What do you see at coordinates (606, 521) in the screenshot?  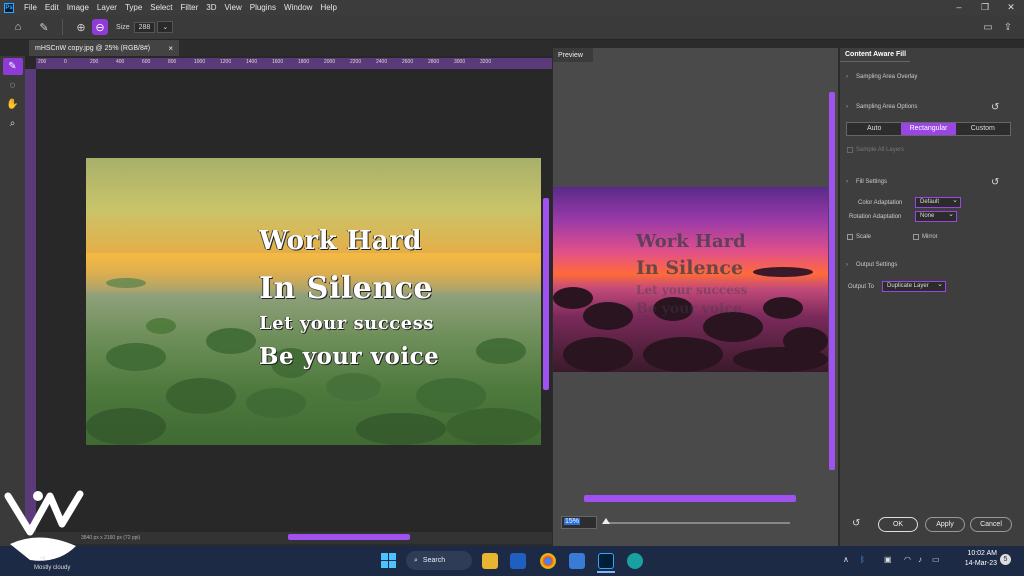 I see `preview-zoom-thumb` at bounding box center [606, 521].